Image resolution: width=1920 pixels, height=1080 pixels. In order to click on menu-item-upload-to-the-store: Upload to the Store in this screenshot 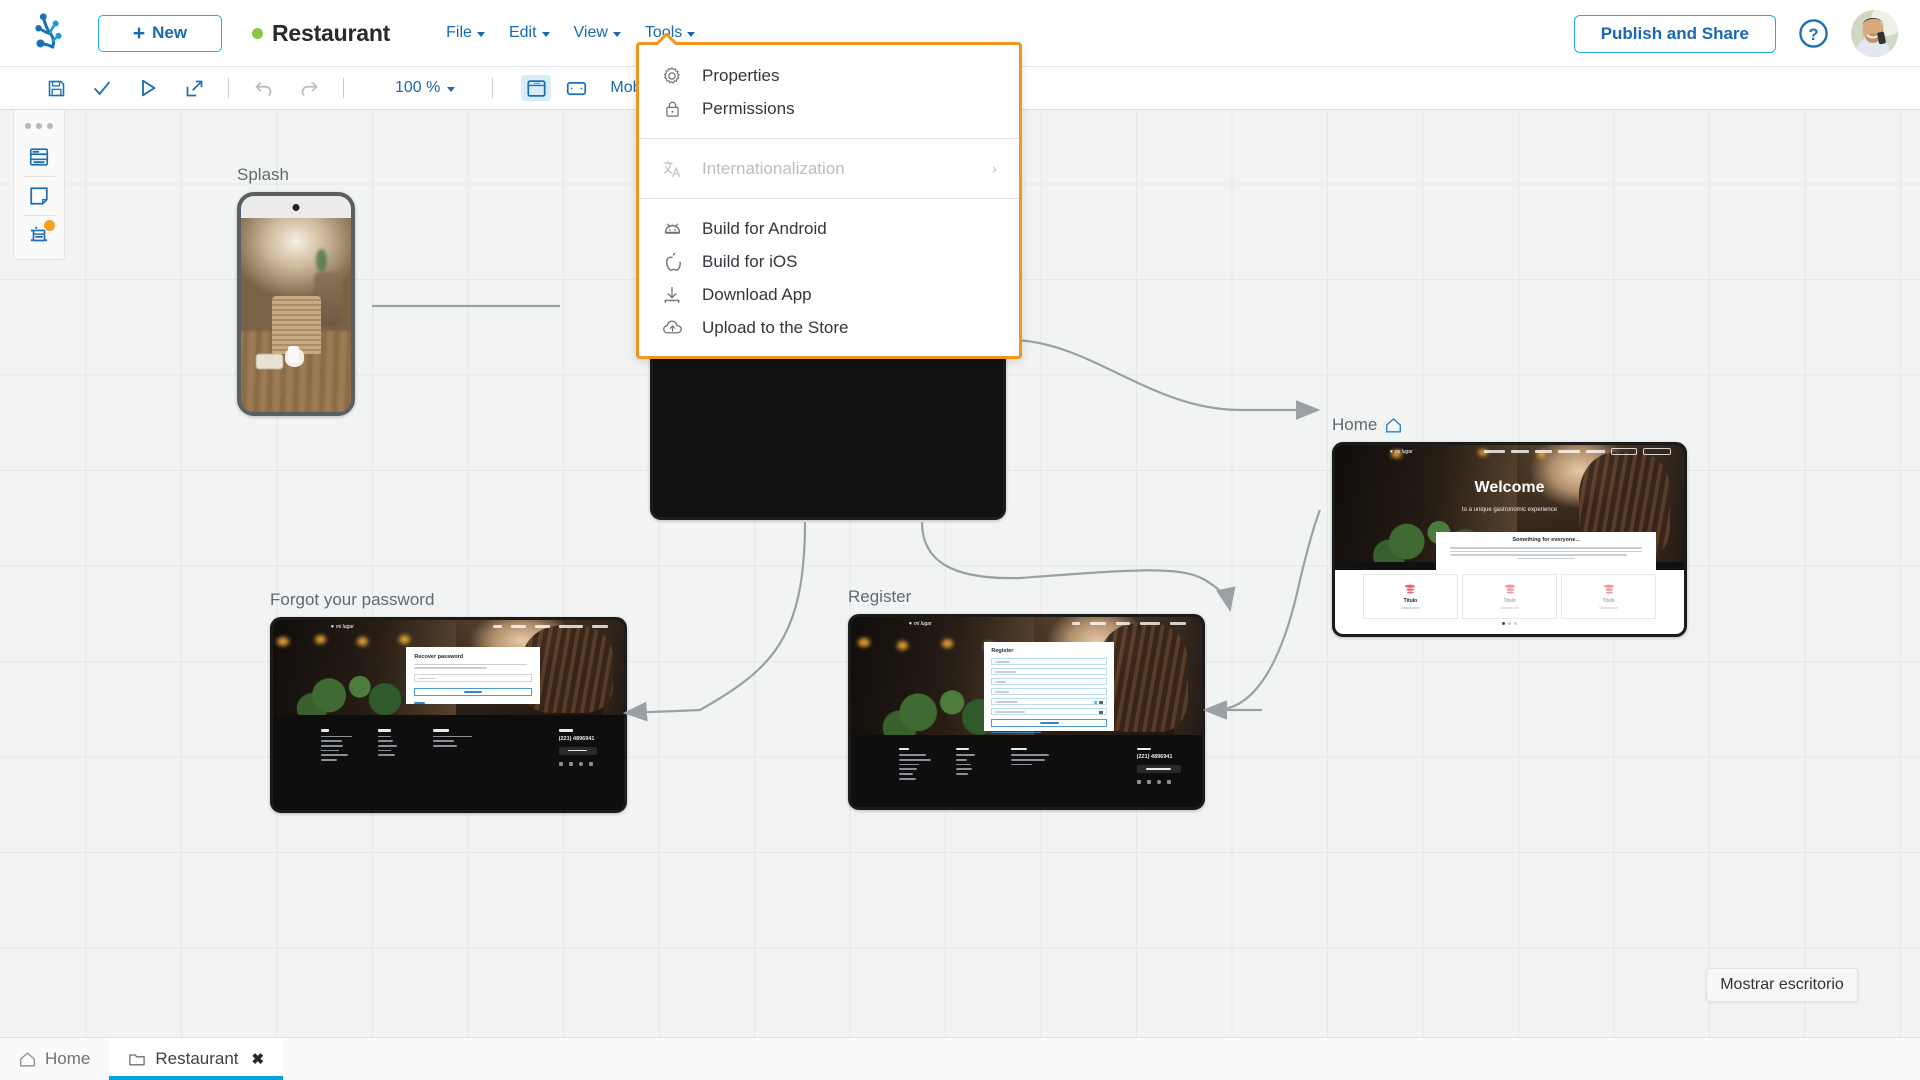, I will do `click(829, 327)`.